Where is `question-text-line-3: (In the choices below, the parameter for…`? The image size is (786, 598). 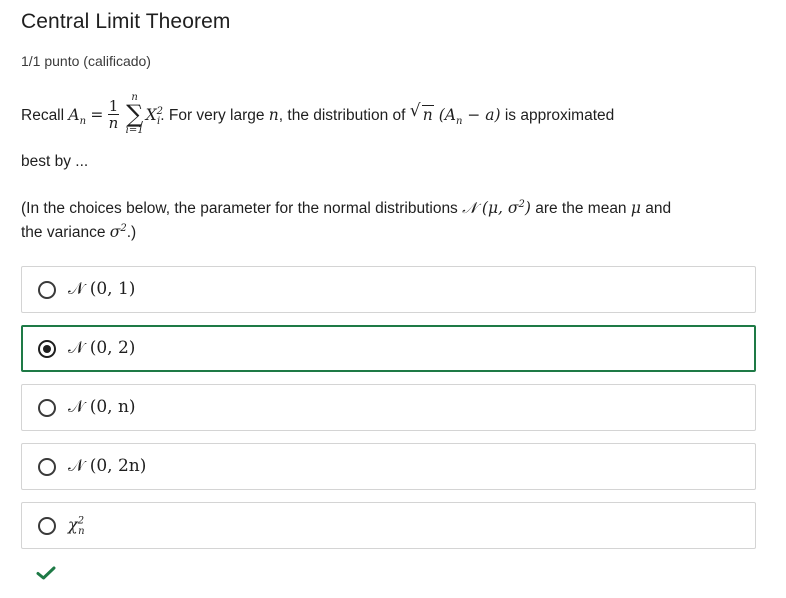
question-text-line-3: (In the choices below, the parameter for… is located at coordinates (346, 207).